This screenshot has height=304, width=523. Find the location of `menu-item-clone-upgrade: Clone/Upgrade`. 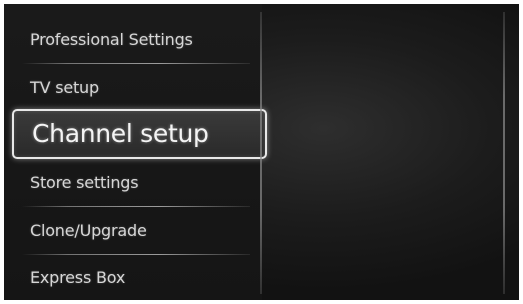

menu-item-clone-upgrade: Clone/Upgrade is located at coordinates (129, 231).